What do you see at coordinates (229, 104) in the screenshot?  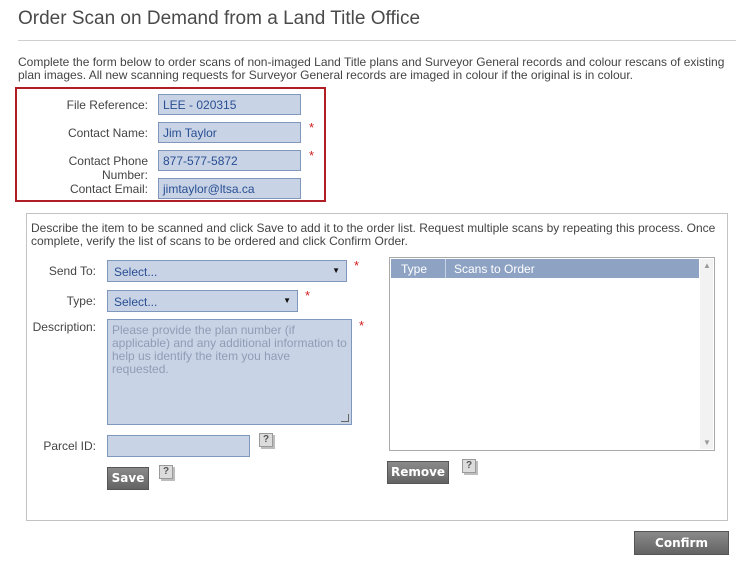 I see `file-reference-input: LEE - 020315` at bounding box center [229, 104].